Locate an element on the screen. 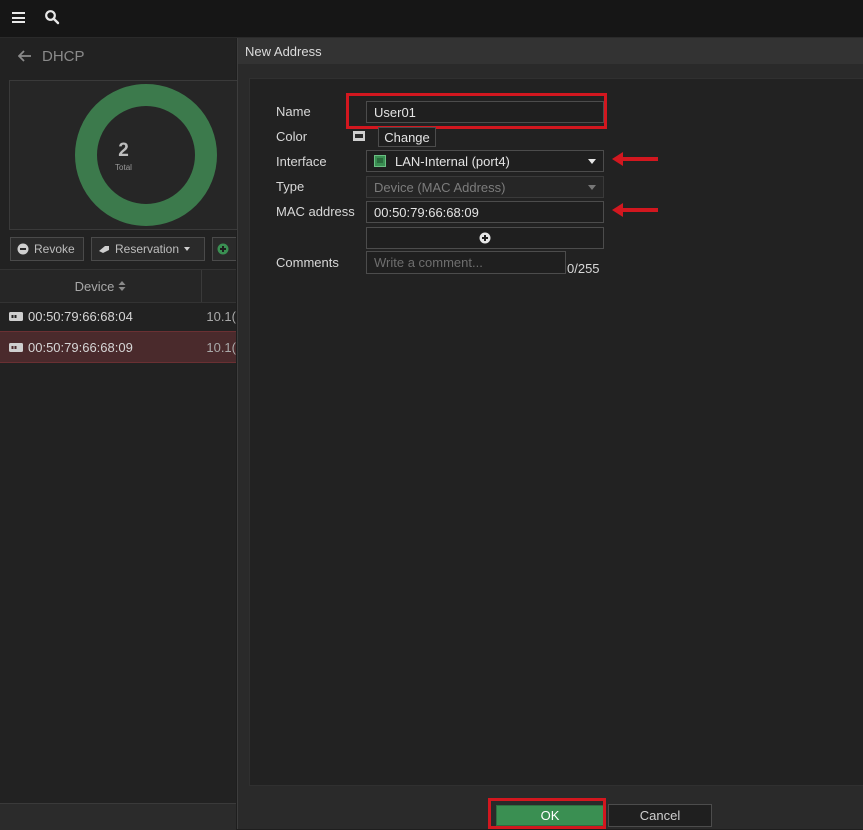  color-label: Color is located at coordinates (292, 136).